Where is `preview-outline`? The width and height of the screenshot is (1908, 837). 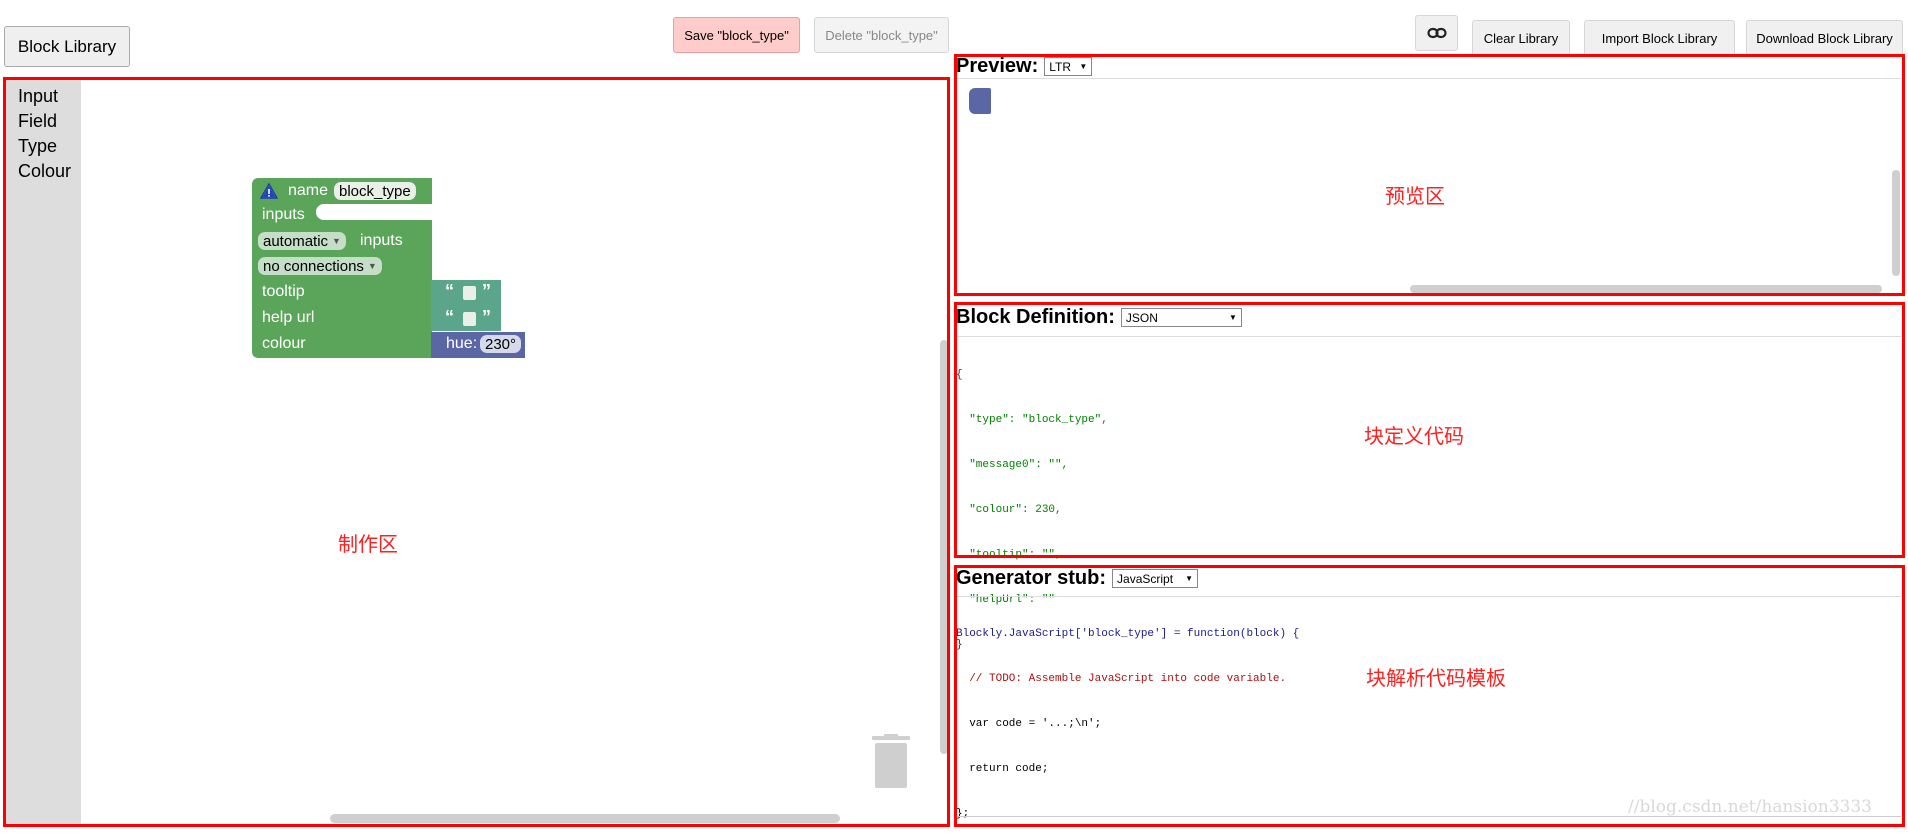 preview-outline is located at coordinates (1429, 175).